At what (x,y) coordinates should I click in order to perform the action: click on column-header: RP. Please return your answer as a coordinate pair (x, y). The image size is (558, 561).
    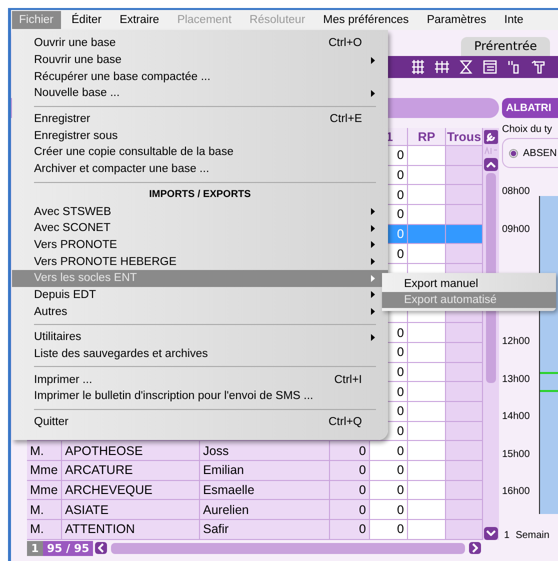
    Looking at the image, I should click on (427, 136).